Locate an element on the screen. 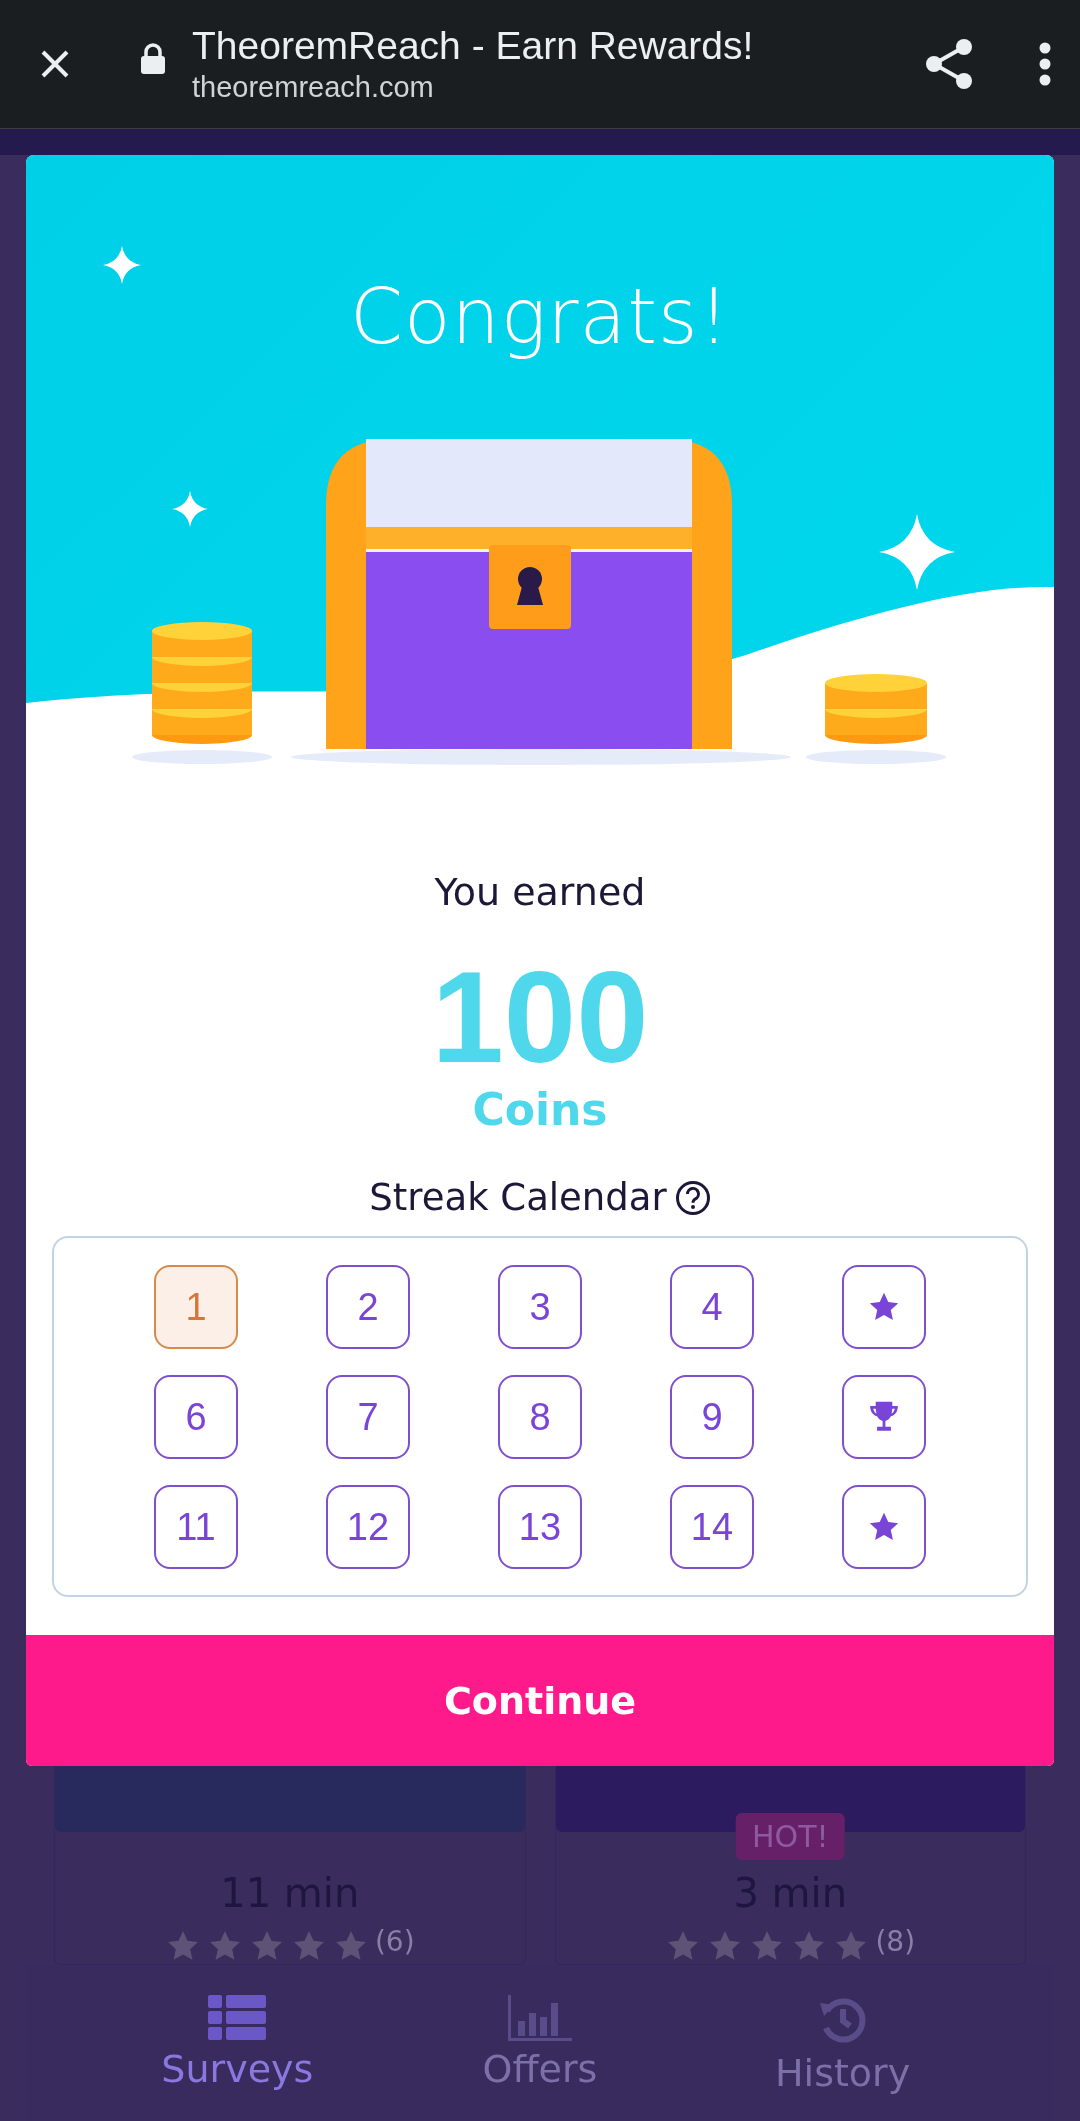 The width and height of the screenshot is (1080, 2121). calendar-day: 12 is located at coordinates (368, 1527).